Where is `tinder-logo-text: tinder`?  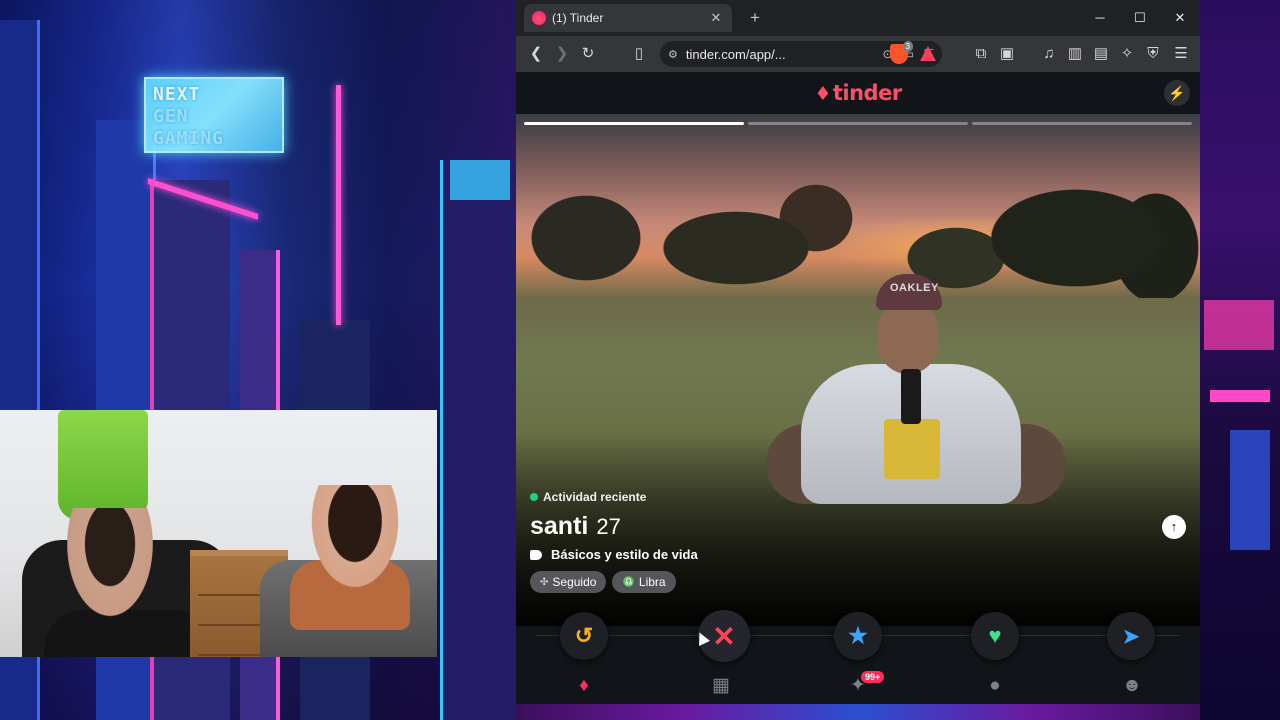
tinder-logo-text: tinder is located at coordinates (867, 93).